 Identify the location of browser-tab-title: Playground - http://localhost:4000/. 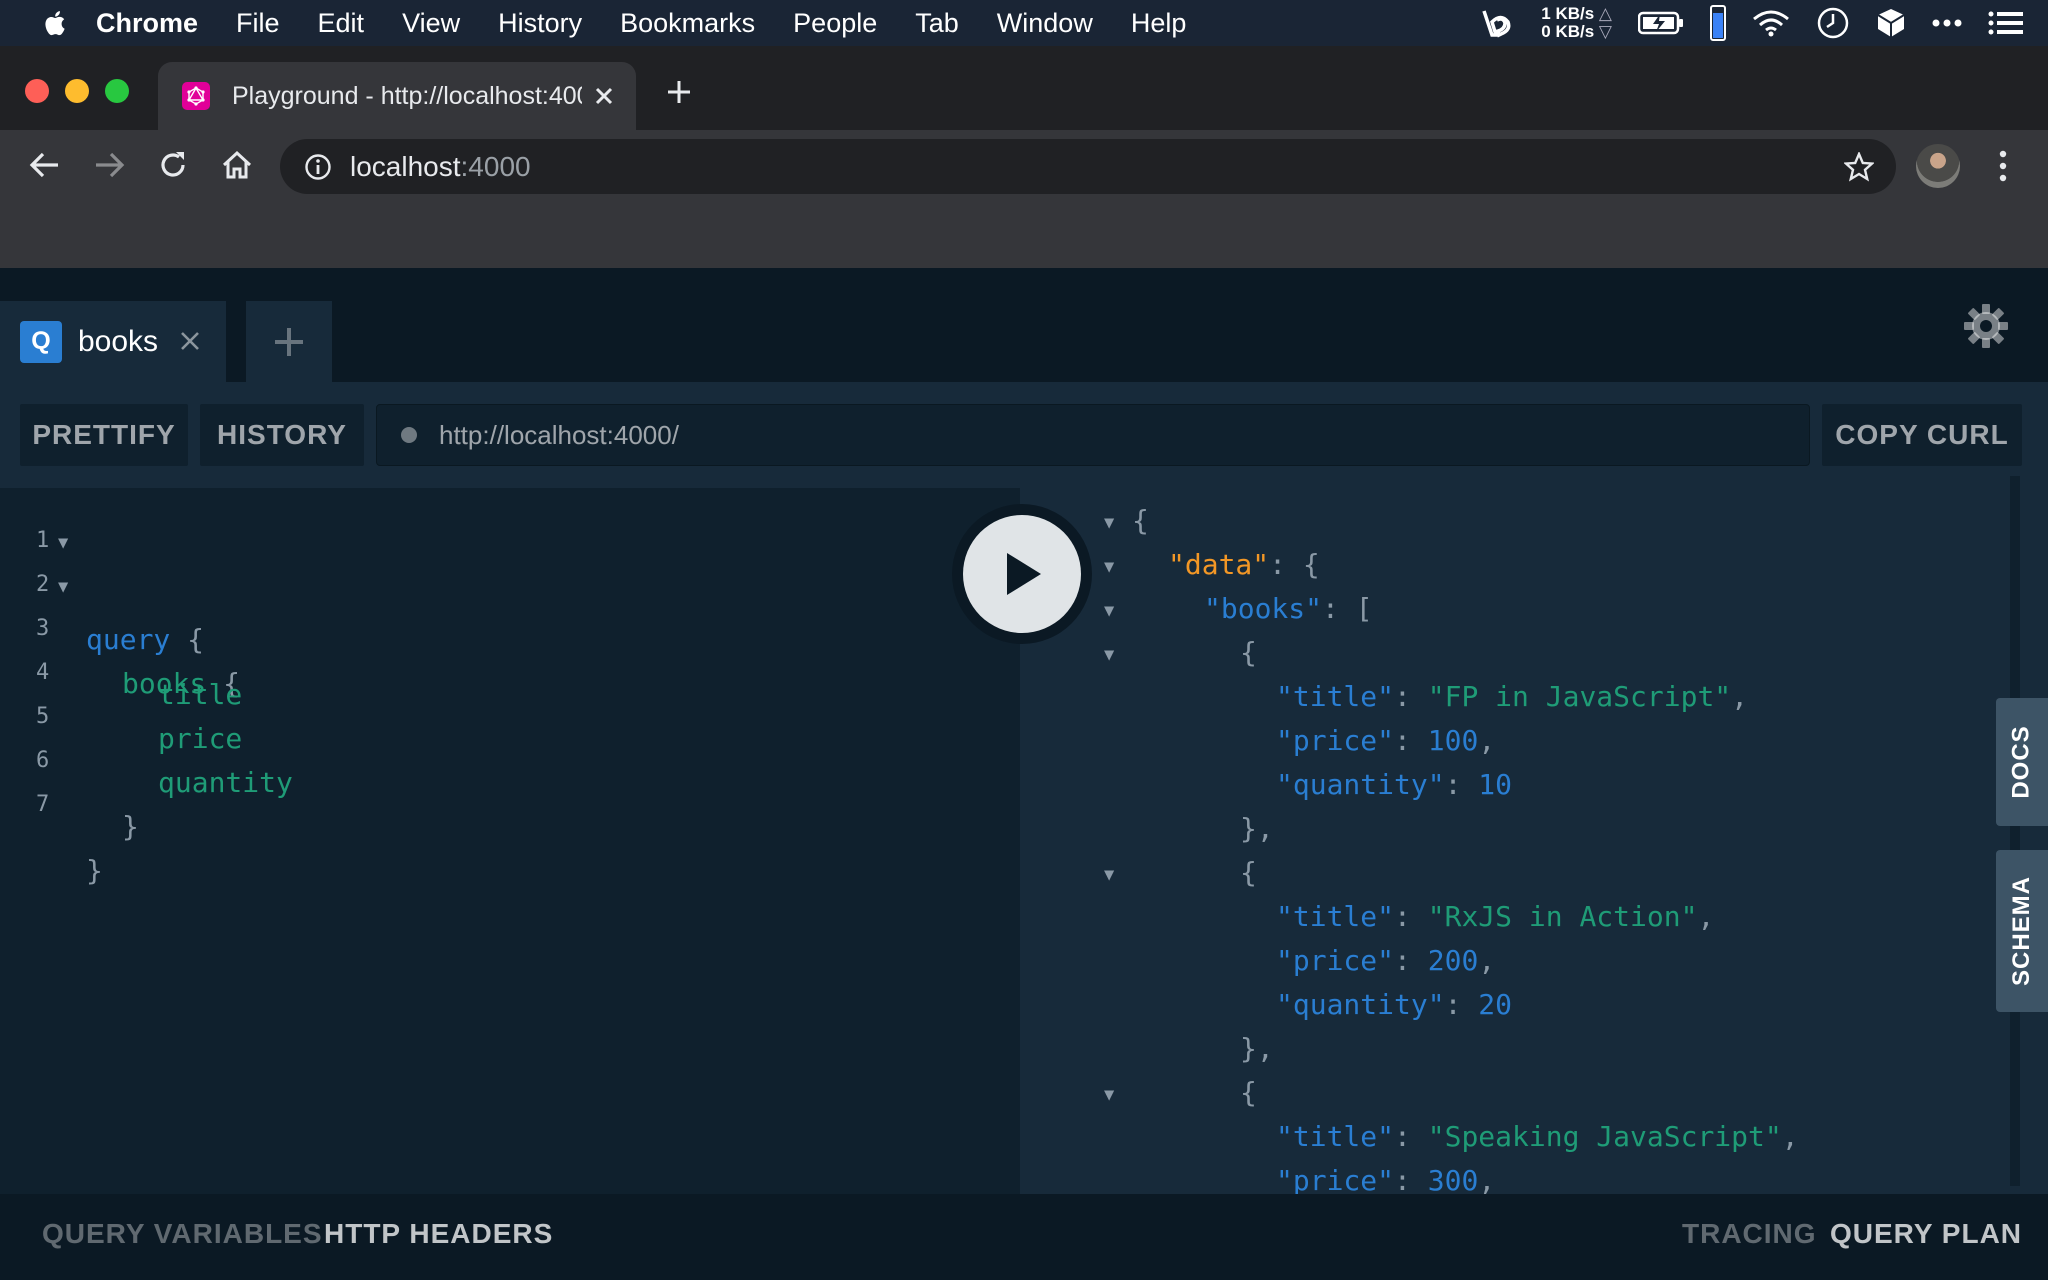
(407, 95).